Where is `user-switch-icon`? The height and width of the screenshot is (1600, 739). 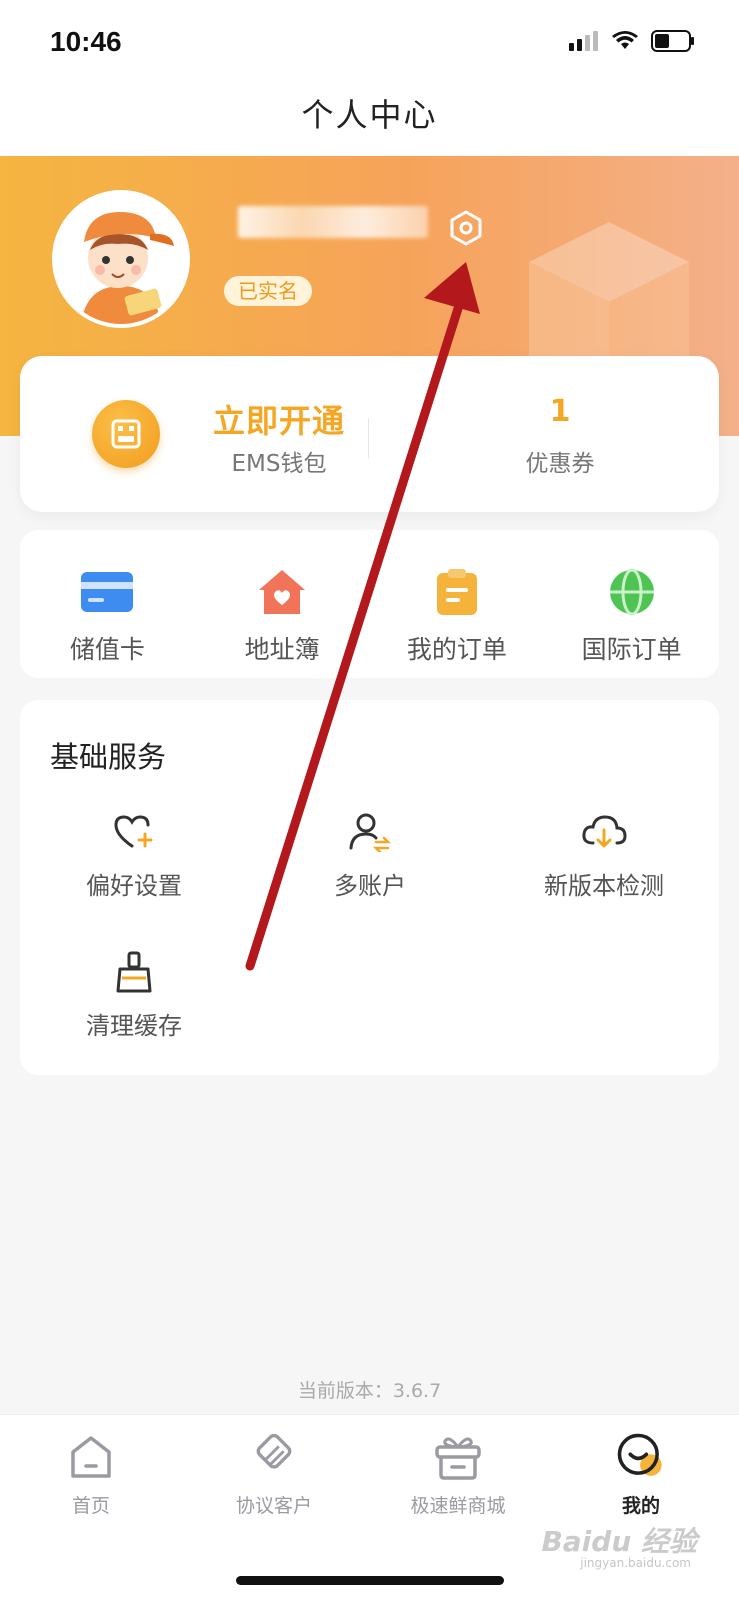
user-switch-icon is located at coordinates (370, 832).